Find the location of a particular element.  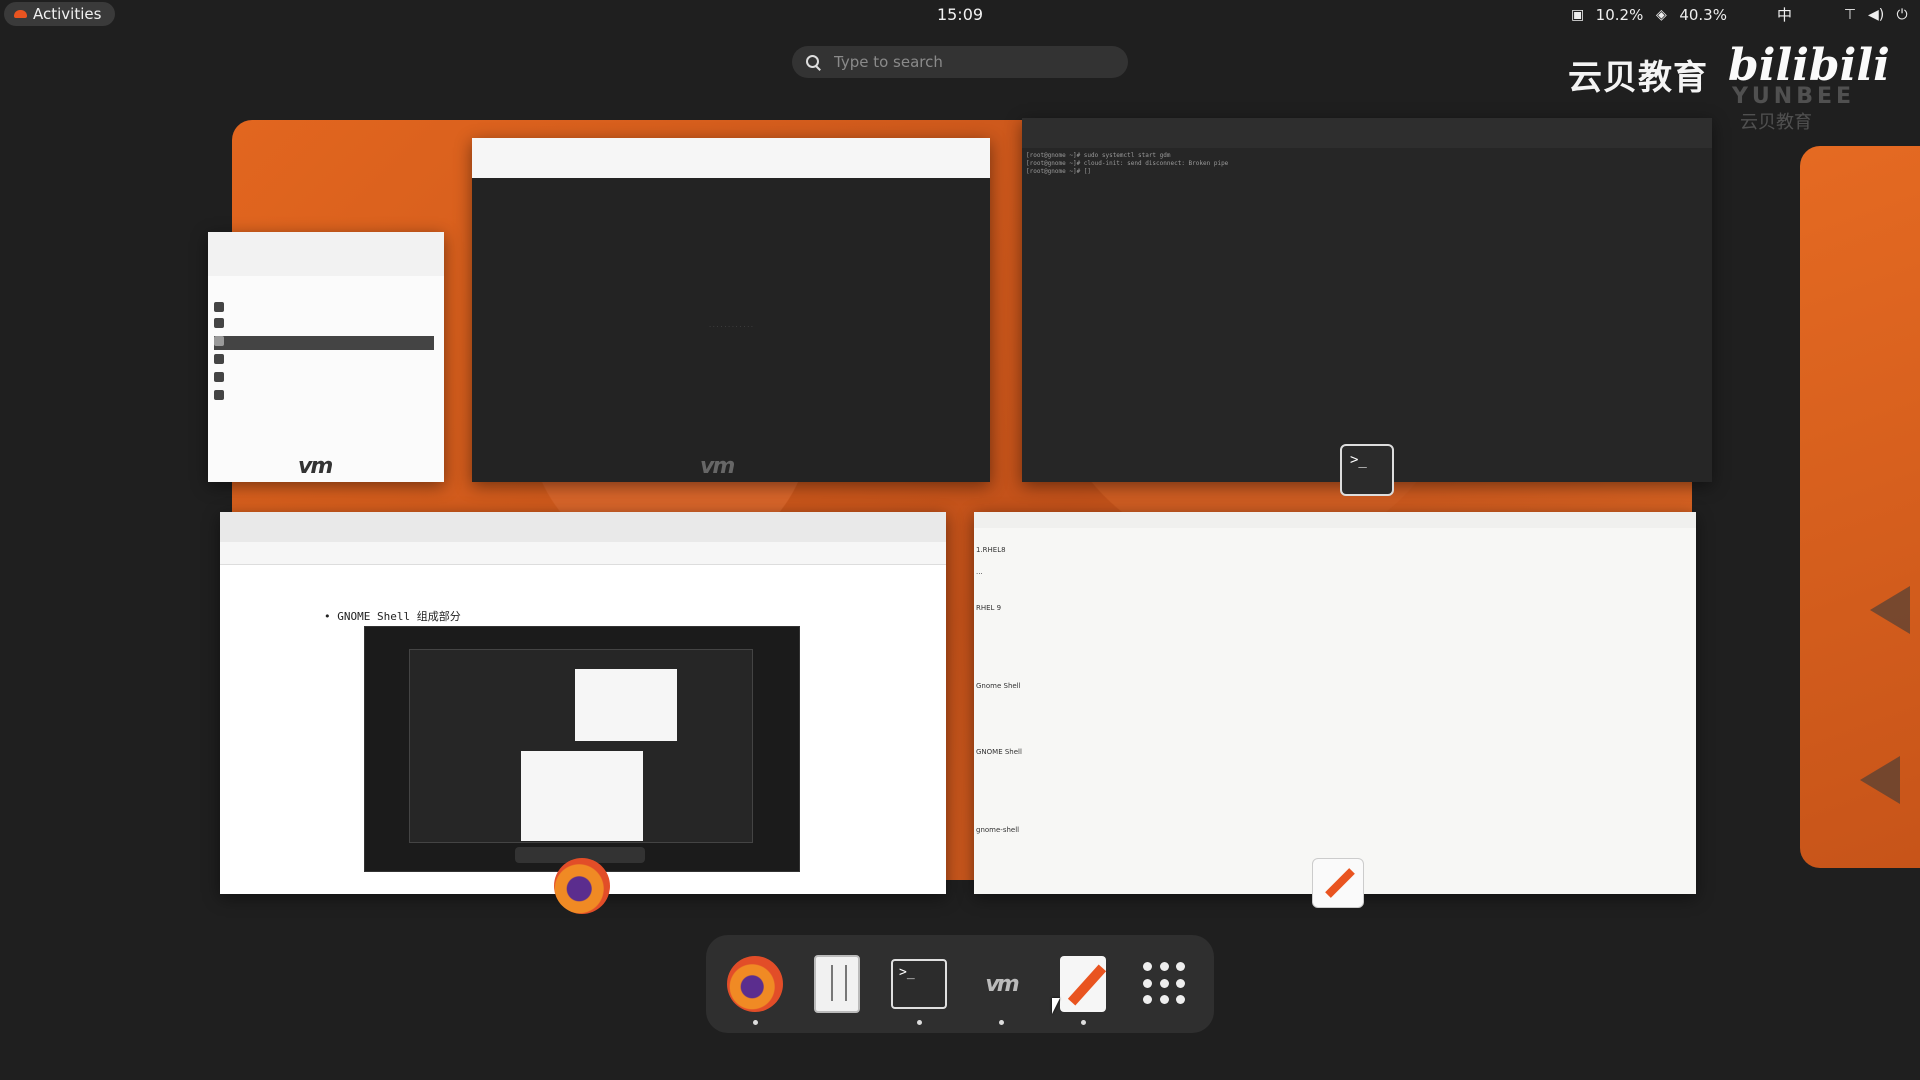

input-method-indicator: 中 is located at coordinates (1784, 14).